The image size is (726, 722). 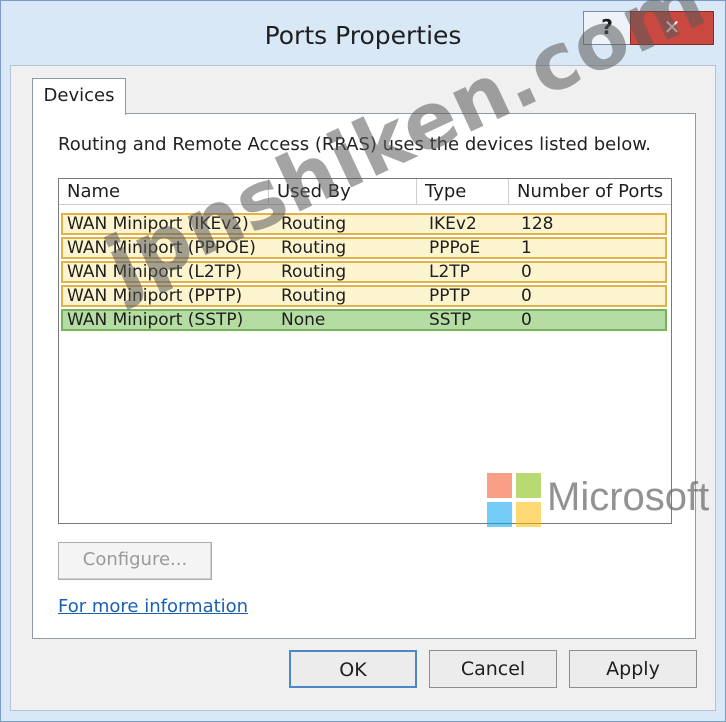 What do you see at coordinates (455, 248) in the screenshot?
I see `cell-type: PPPoE` at bounding box center [455, 248].